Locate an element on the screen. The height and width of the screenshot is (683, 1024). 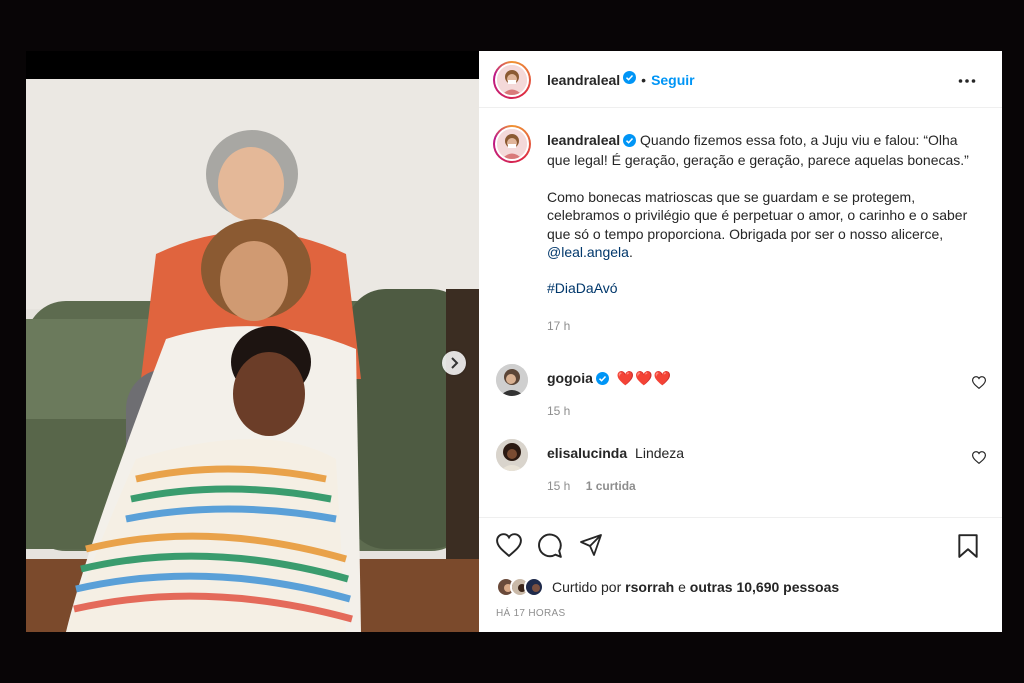
post-date: HÁ 17 HORAS is located at coordinates (530, 613).